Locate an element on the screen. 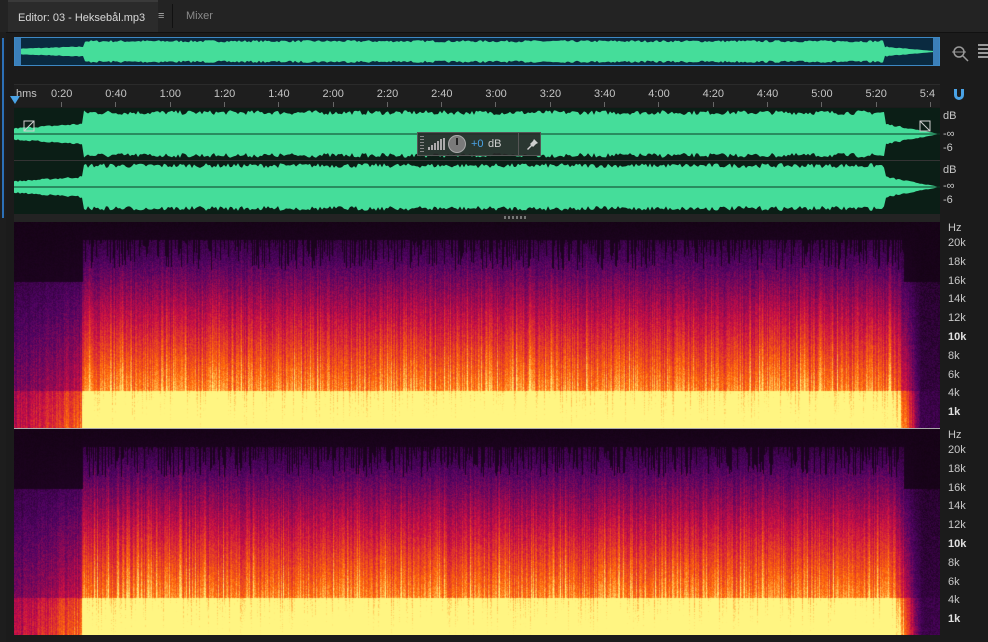 The width and height of the screenshot is (988, 642). left-panel-edge is located at coordinates (3, 337).